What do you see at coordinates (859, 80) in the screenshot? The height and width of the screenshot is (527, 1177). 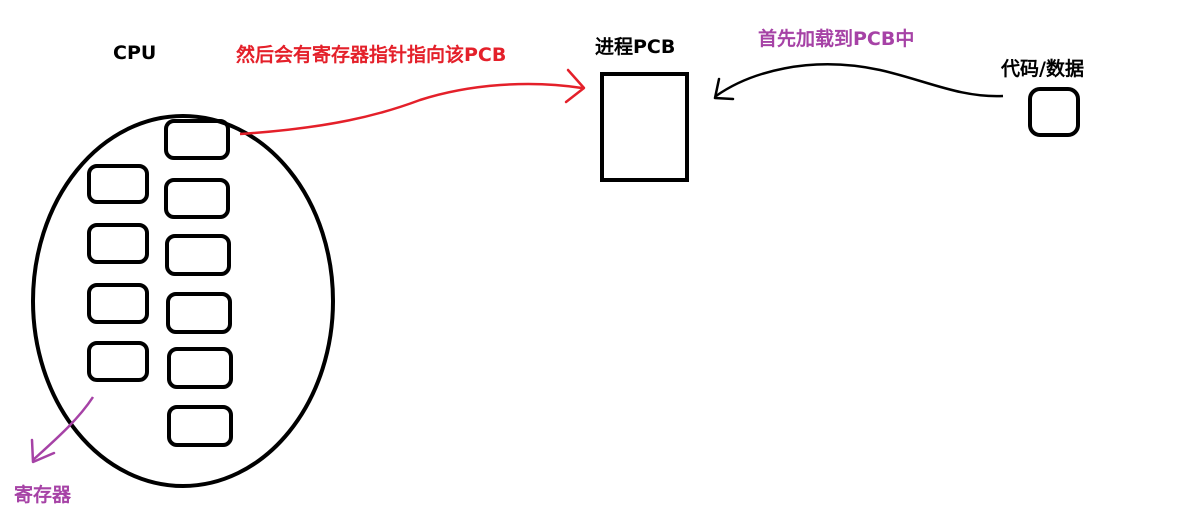 I see `load-arrow` at bounding box center [859, 80].